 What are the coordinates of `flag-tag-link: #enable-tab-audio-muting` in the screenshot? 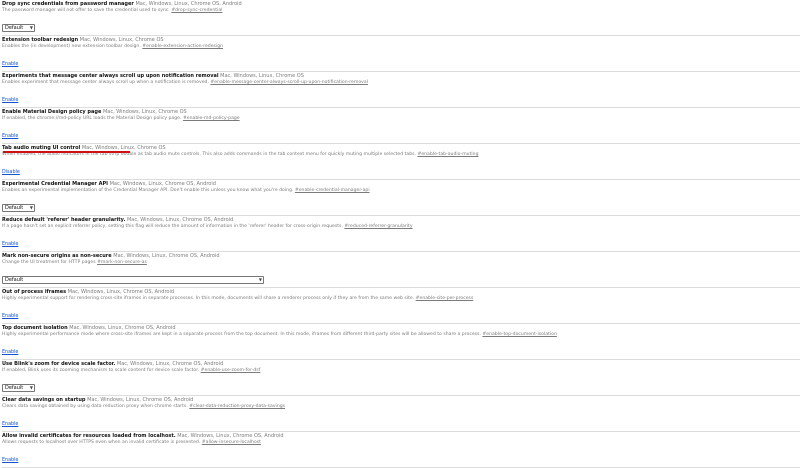 It's located at (447, 154).